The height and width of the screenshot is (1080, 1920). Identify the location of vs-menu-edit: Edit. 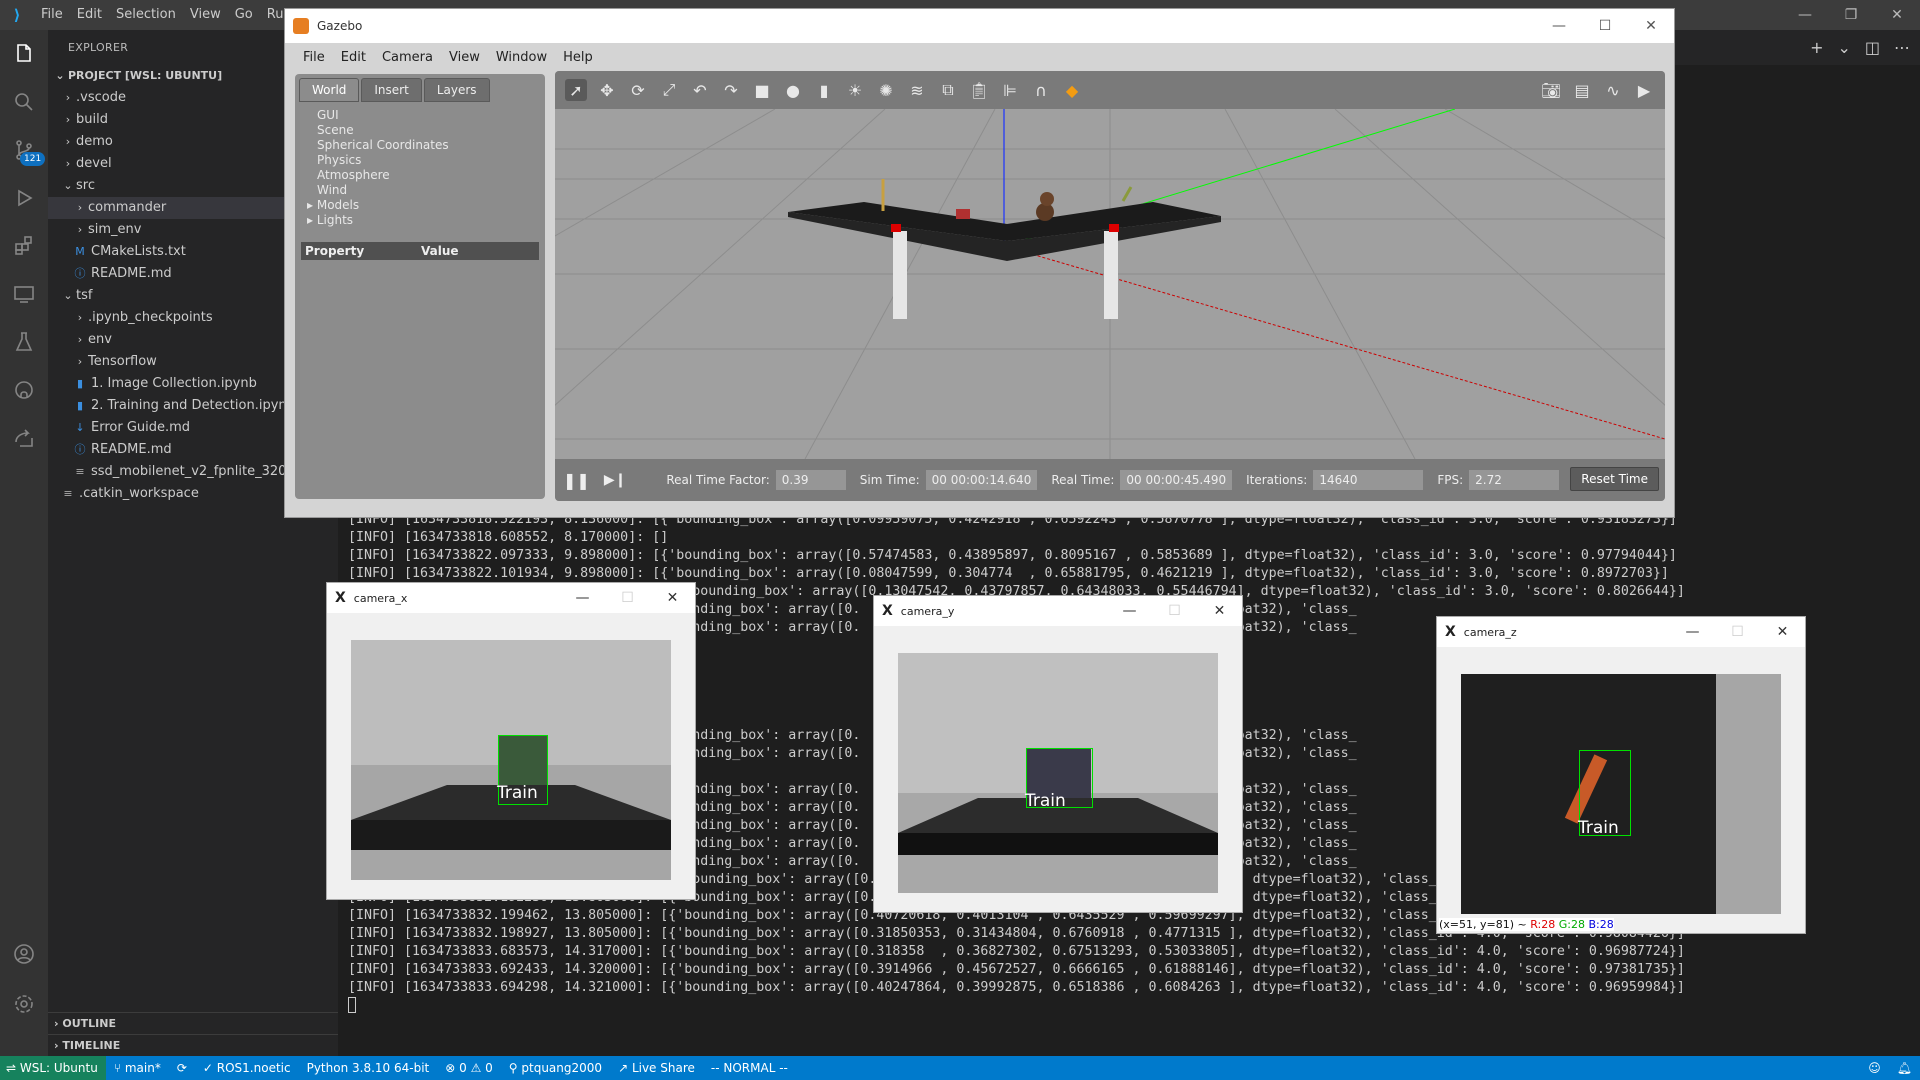
(89, 15).